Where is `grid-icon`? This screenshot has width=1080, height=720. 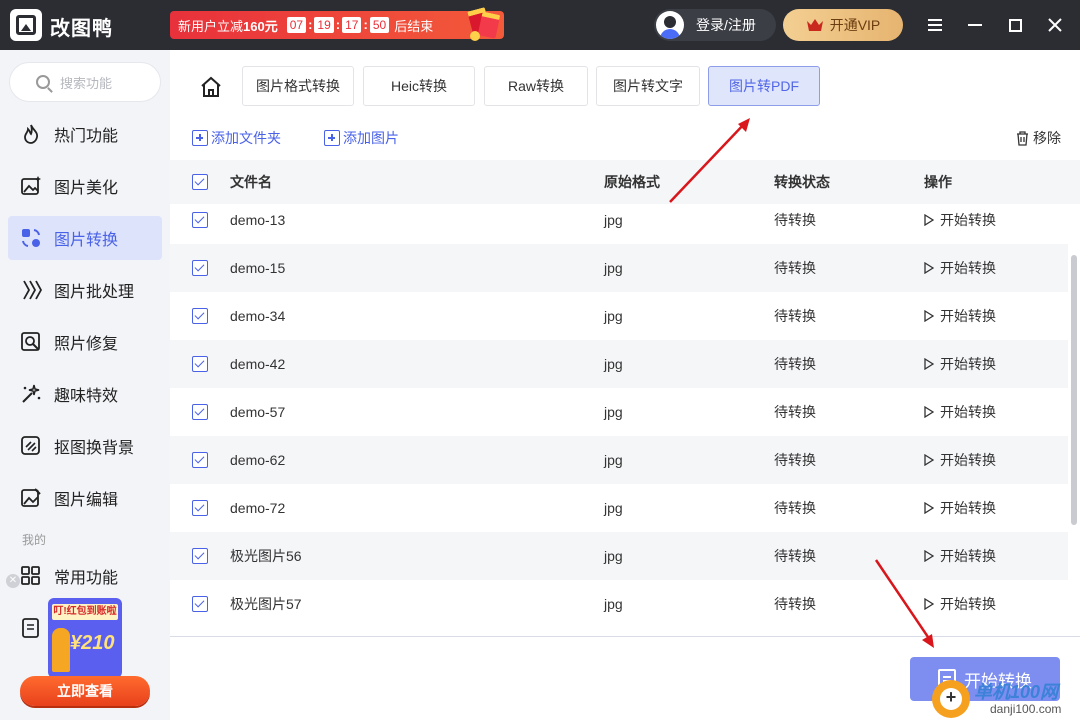
grid-icon is located at coordinates (31, 576).